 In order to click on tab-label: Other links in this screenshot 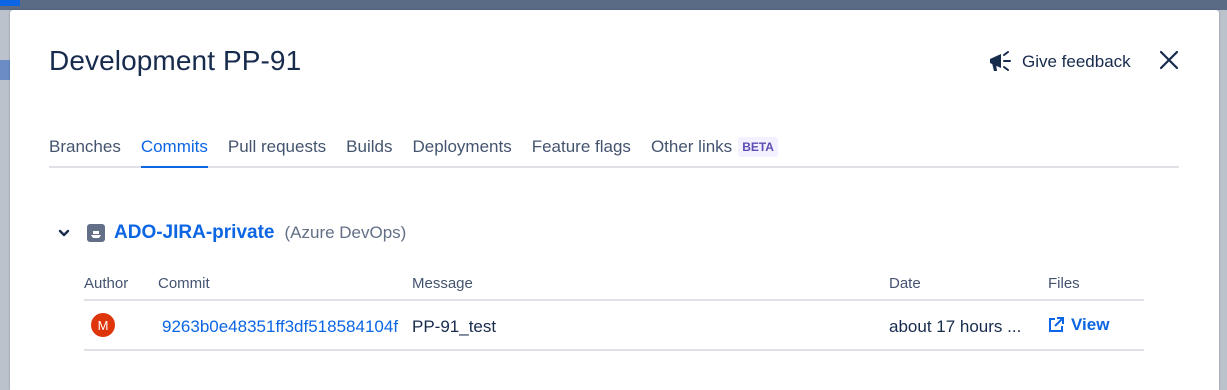, I will do `click(691, 146)`.